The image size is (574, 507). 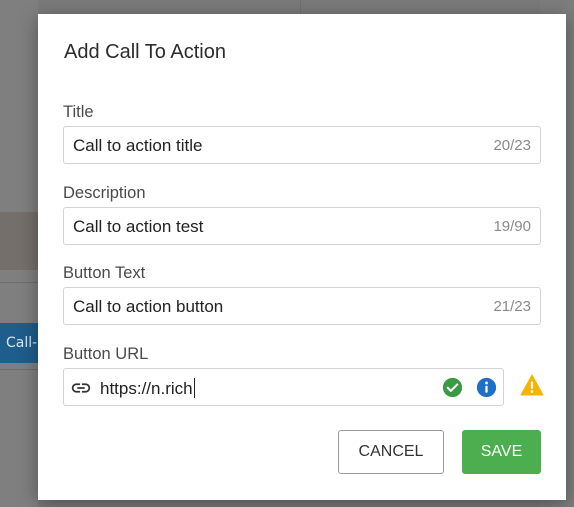 I want to click on button-text-label: Button Text, so click(x=104, y=273).